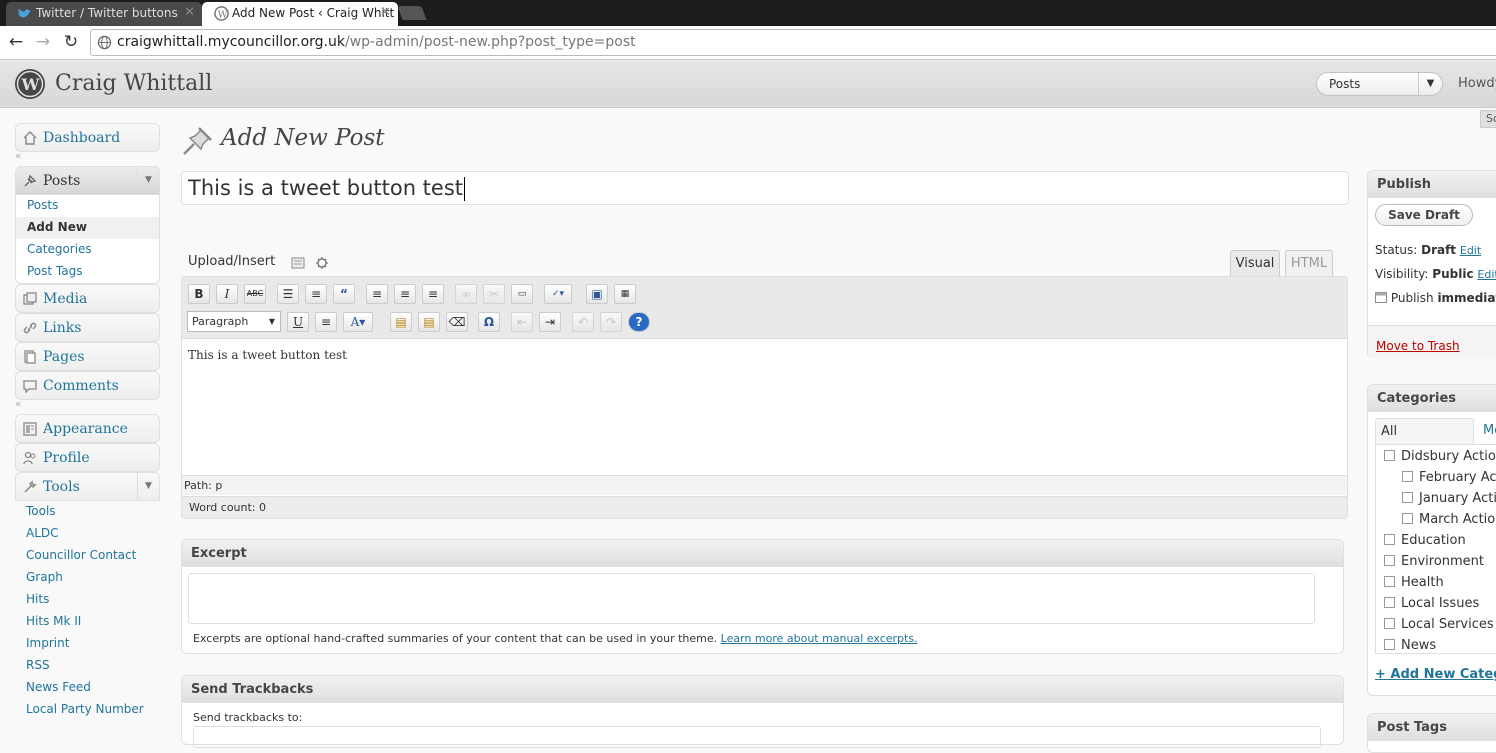  Describe the element at coordinates (405, 294) in the screenshot. I see `align-center-icon: ≡` at that location.